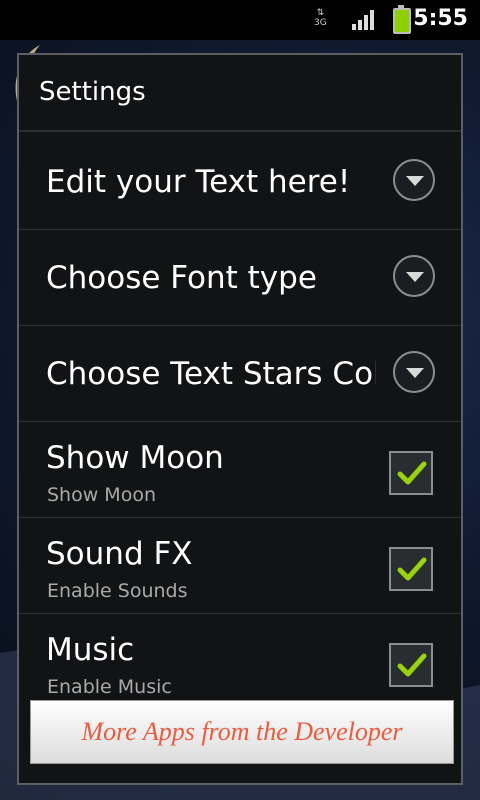  What do you see at coordinates (135, 458) in the screenshot?
I see `setting-title: Show Moon` at bounding box center [135, 458].